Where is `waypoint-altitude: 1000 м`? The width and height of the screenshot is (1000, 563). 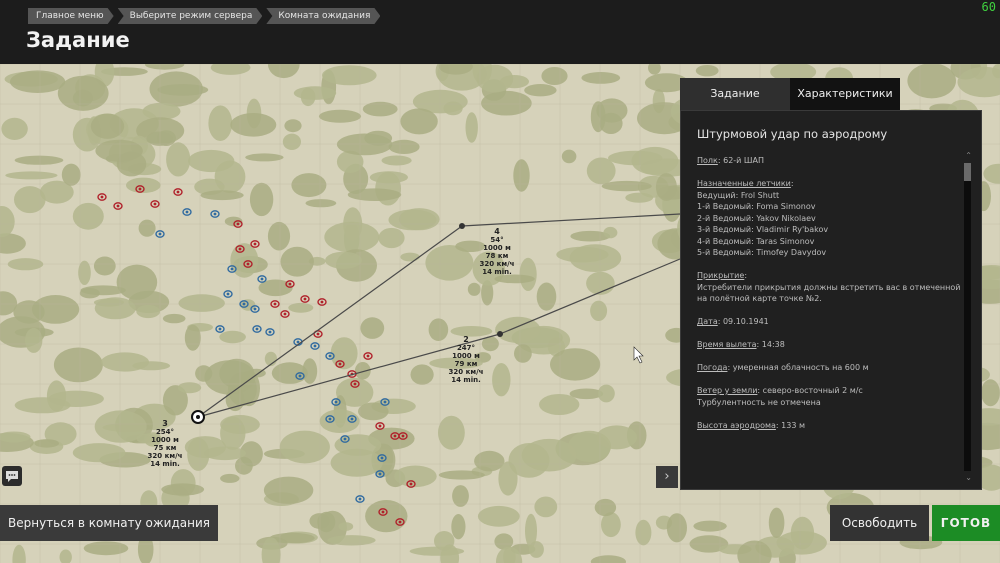
waypoint-altitude: 1000 м is located at coordinates (466, 356).